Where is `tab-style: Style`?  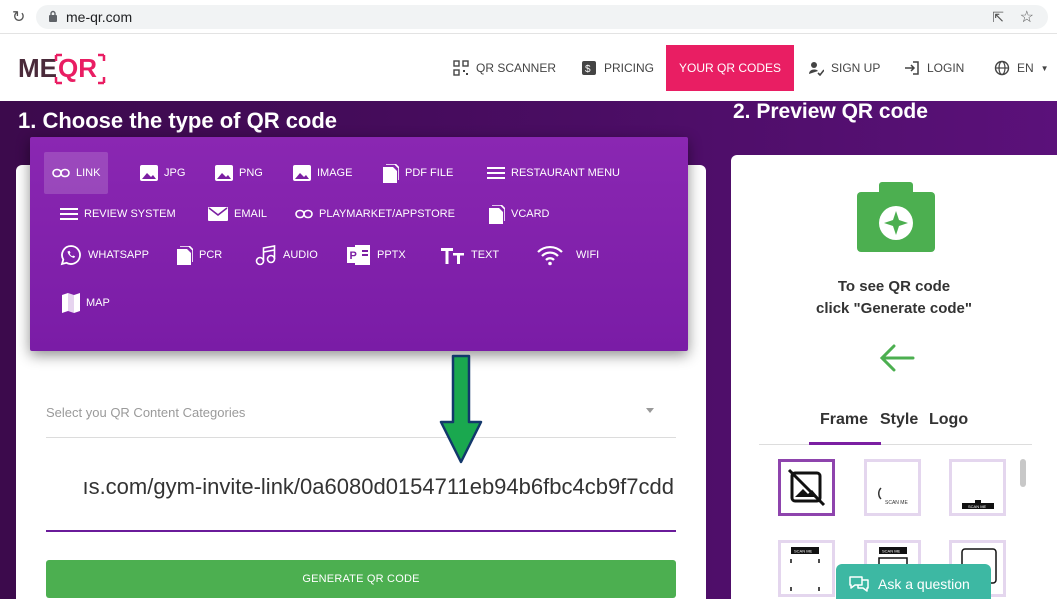
tab-style: Style is located at coordinates (899, 420).